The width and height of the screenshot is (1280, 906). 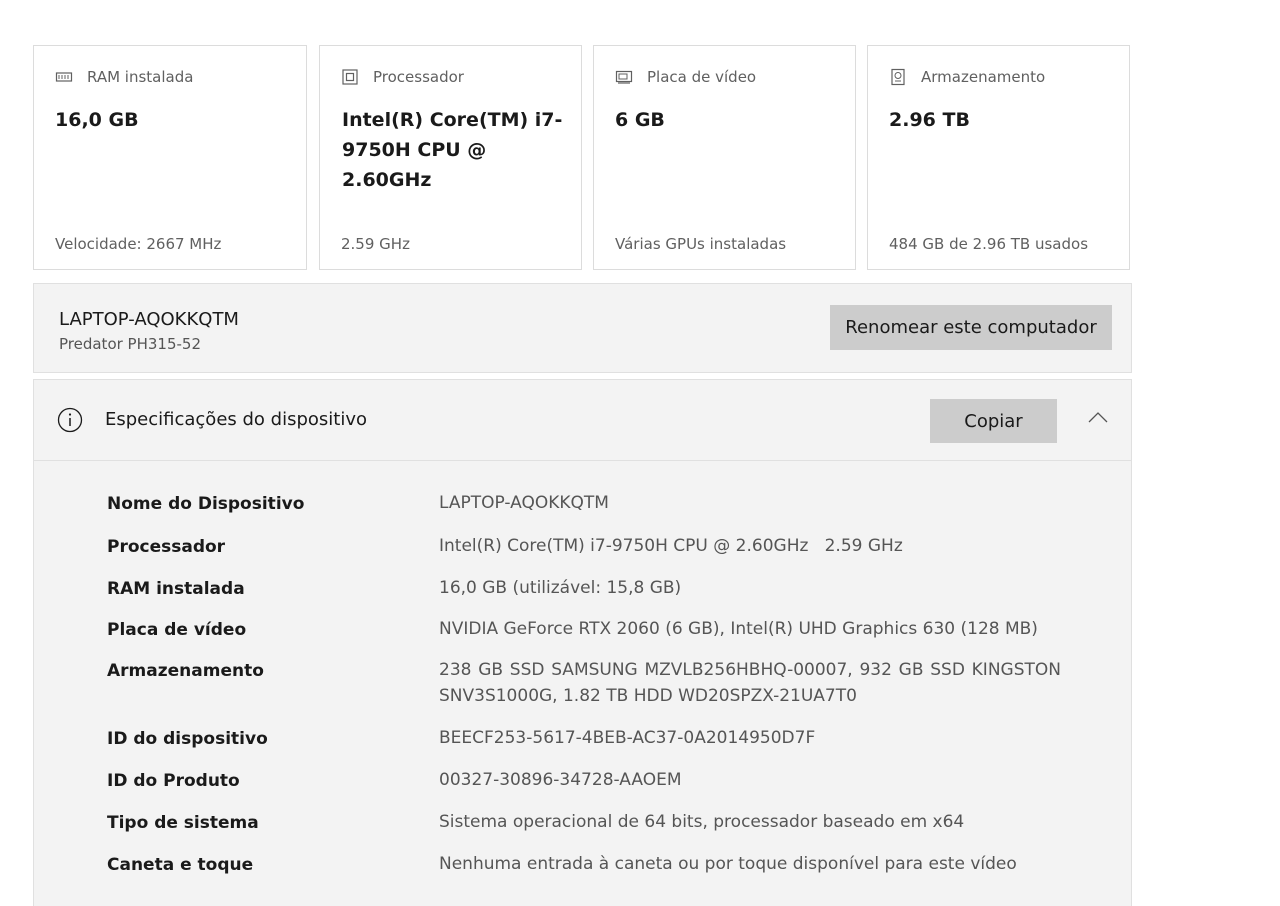 What do you see at coordinates (375, 244) in the screenshot?
I see `card-footer: 2.59 GHz` at bounding box center [375, 244].